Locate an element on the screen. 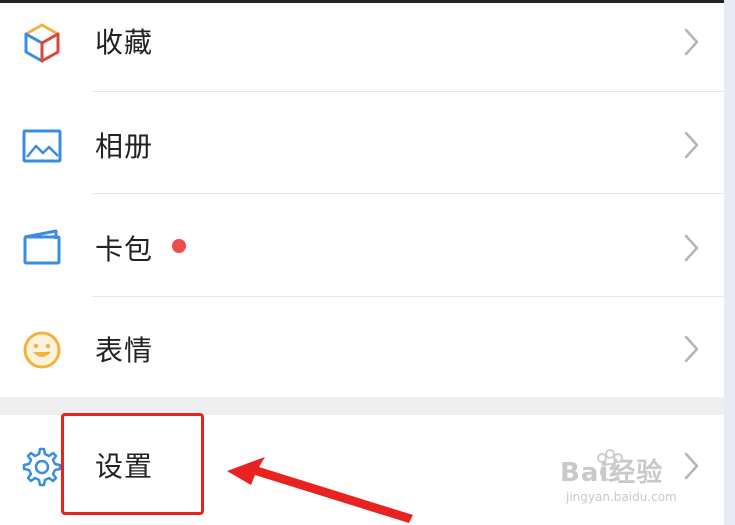  menu-item-label: 收藏 is located at coordinates (124, 42).